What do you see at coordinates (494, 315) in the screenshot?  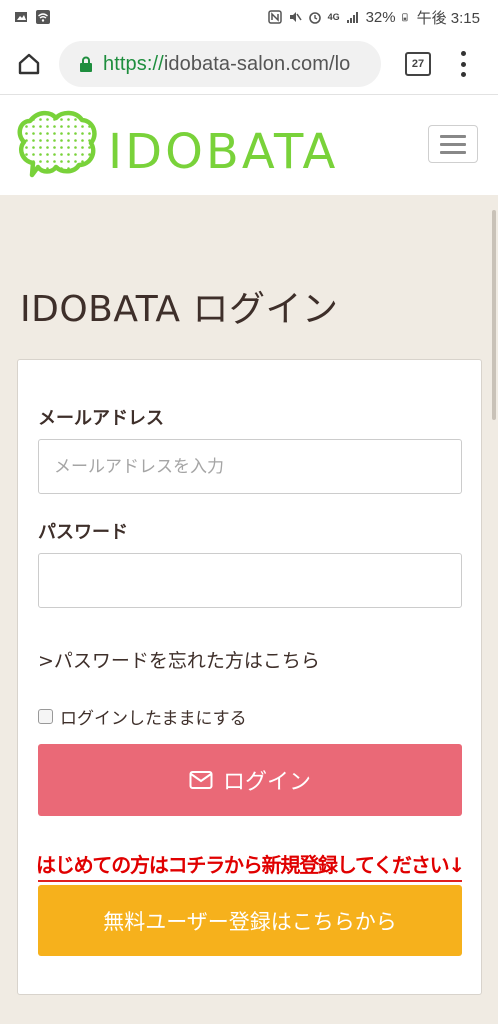 I see `scrollbar` at bounding box center [494, 315].